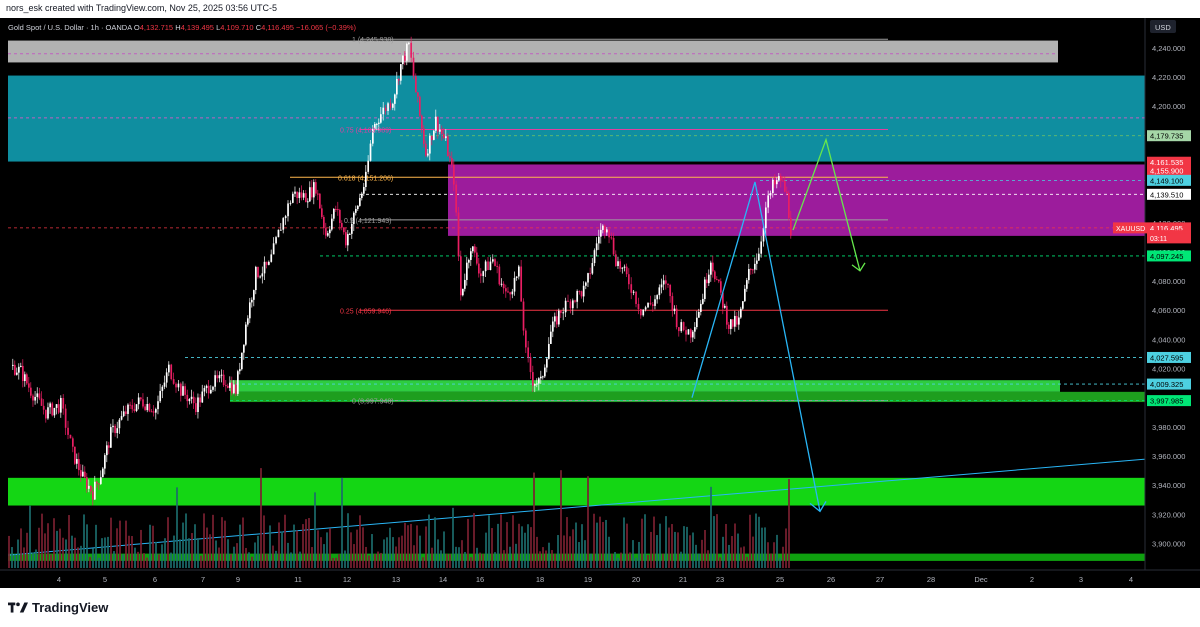 This screenshot has height=627, width=1200. Describe the element at coordinates (1166, 136) in the screenshot. I see `price-label: 4,179.735` at that location.